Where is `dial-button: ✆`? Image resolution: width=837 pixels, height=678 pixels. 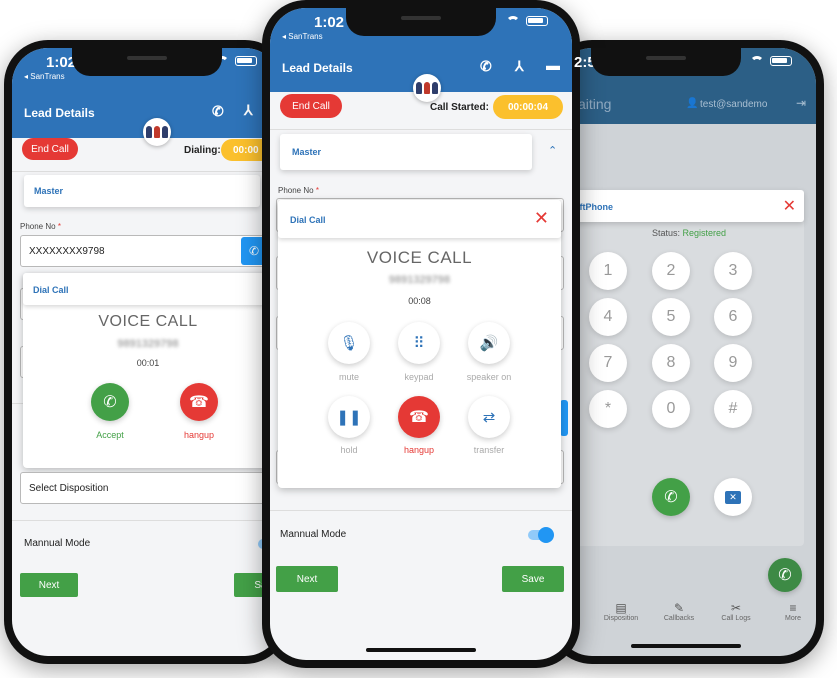
dial-button: ✆ is located at coordinates (671, 497).